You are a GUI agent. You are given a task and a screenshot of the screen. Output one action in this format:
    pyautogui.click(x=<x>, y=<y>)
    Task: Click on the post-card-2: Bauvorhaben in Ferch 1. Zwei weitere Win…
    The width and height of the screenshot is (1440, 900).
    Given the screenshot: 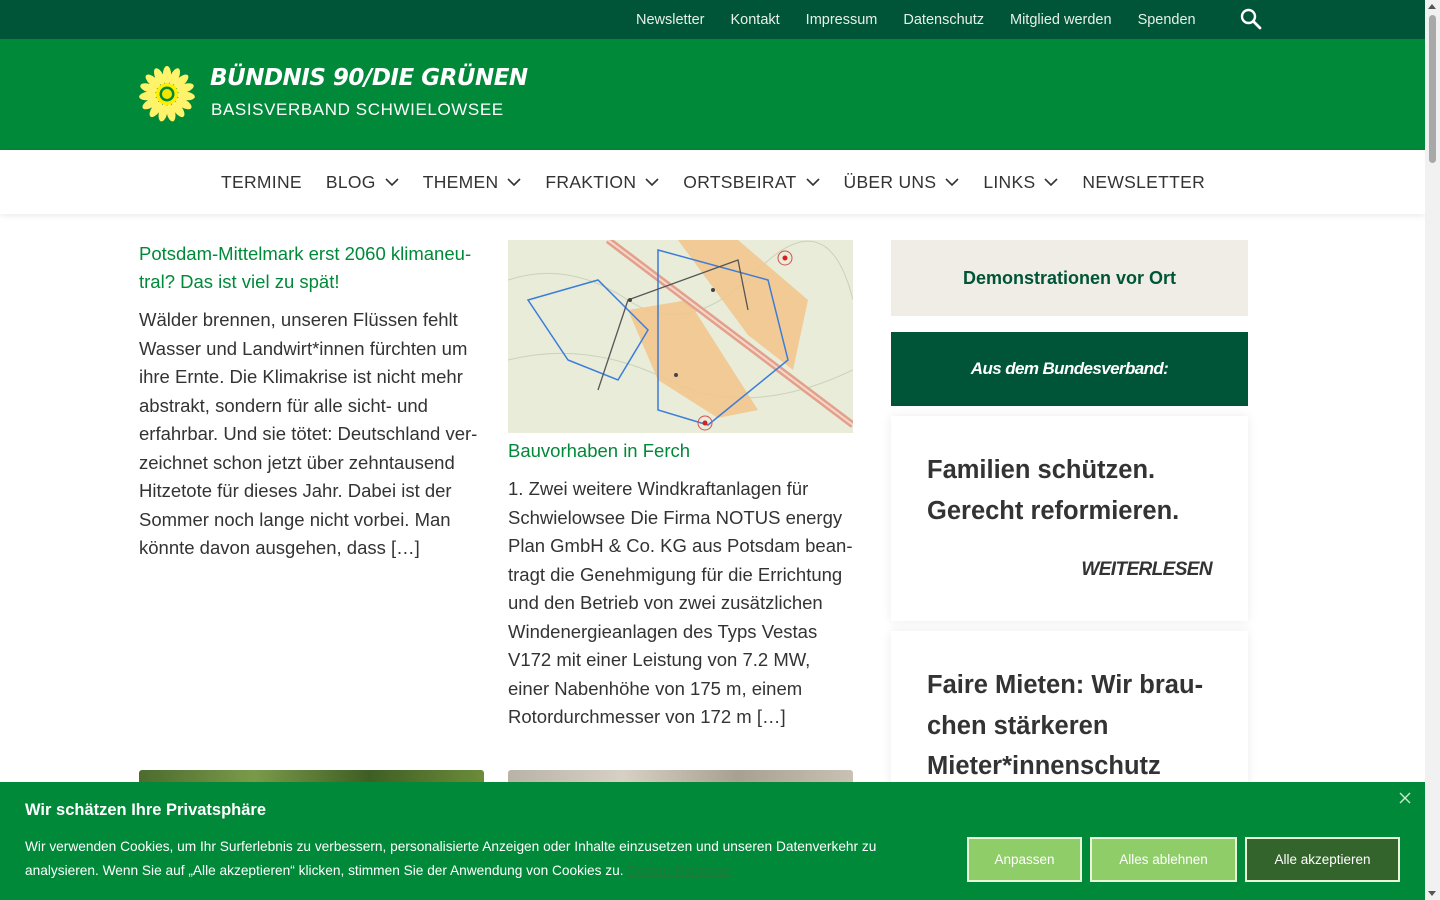 What is the action you would take?
    pyautogui.click(x=680, y=486)
    